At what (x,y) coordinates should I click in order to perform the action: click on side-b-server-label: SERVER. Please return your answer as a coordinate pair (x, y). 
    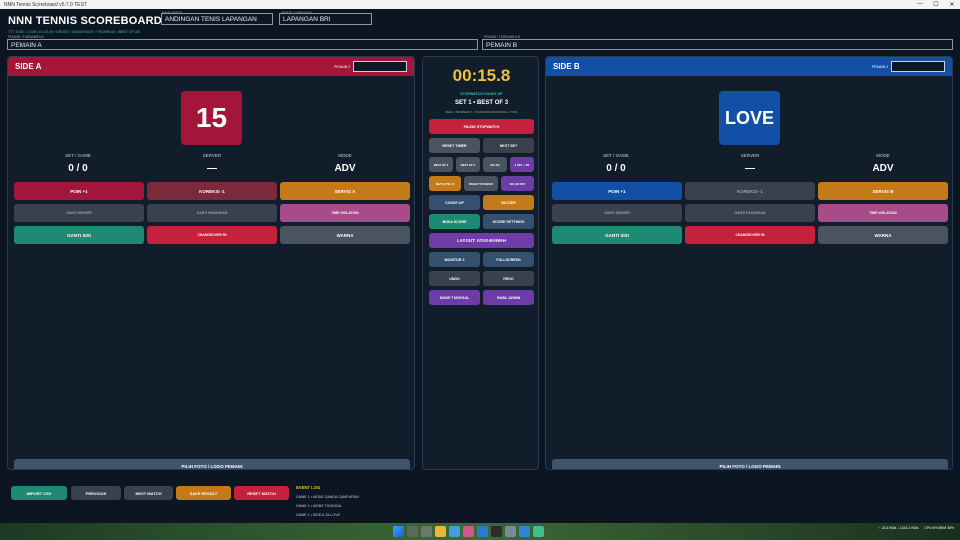
    Looking at the image, I should click on (750, 155).